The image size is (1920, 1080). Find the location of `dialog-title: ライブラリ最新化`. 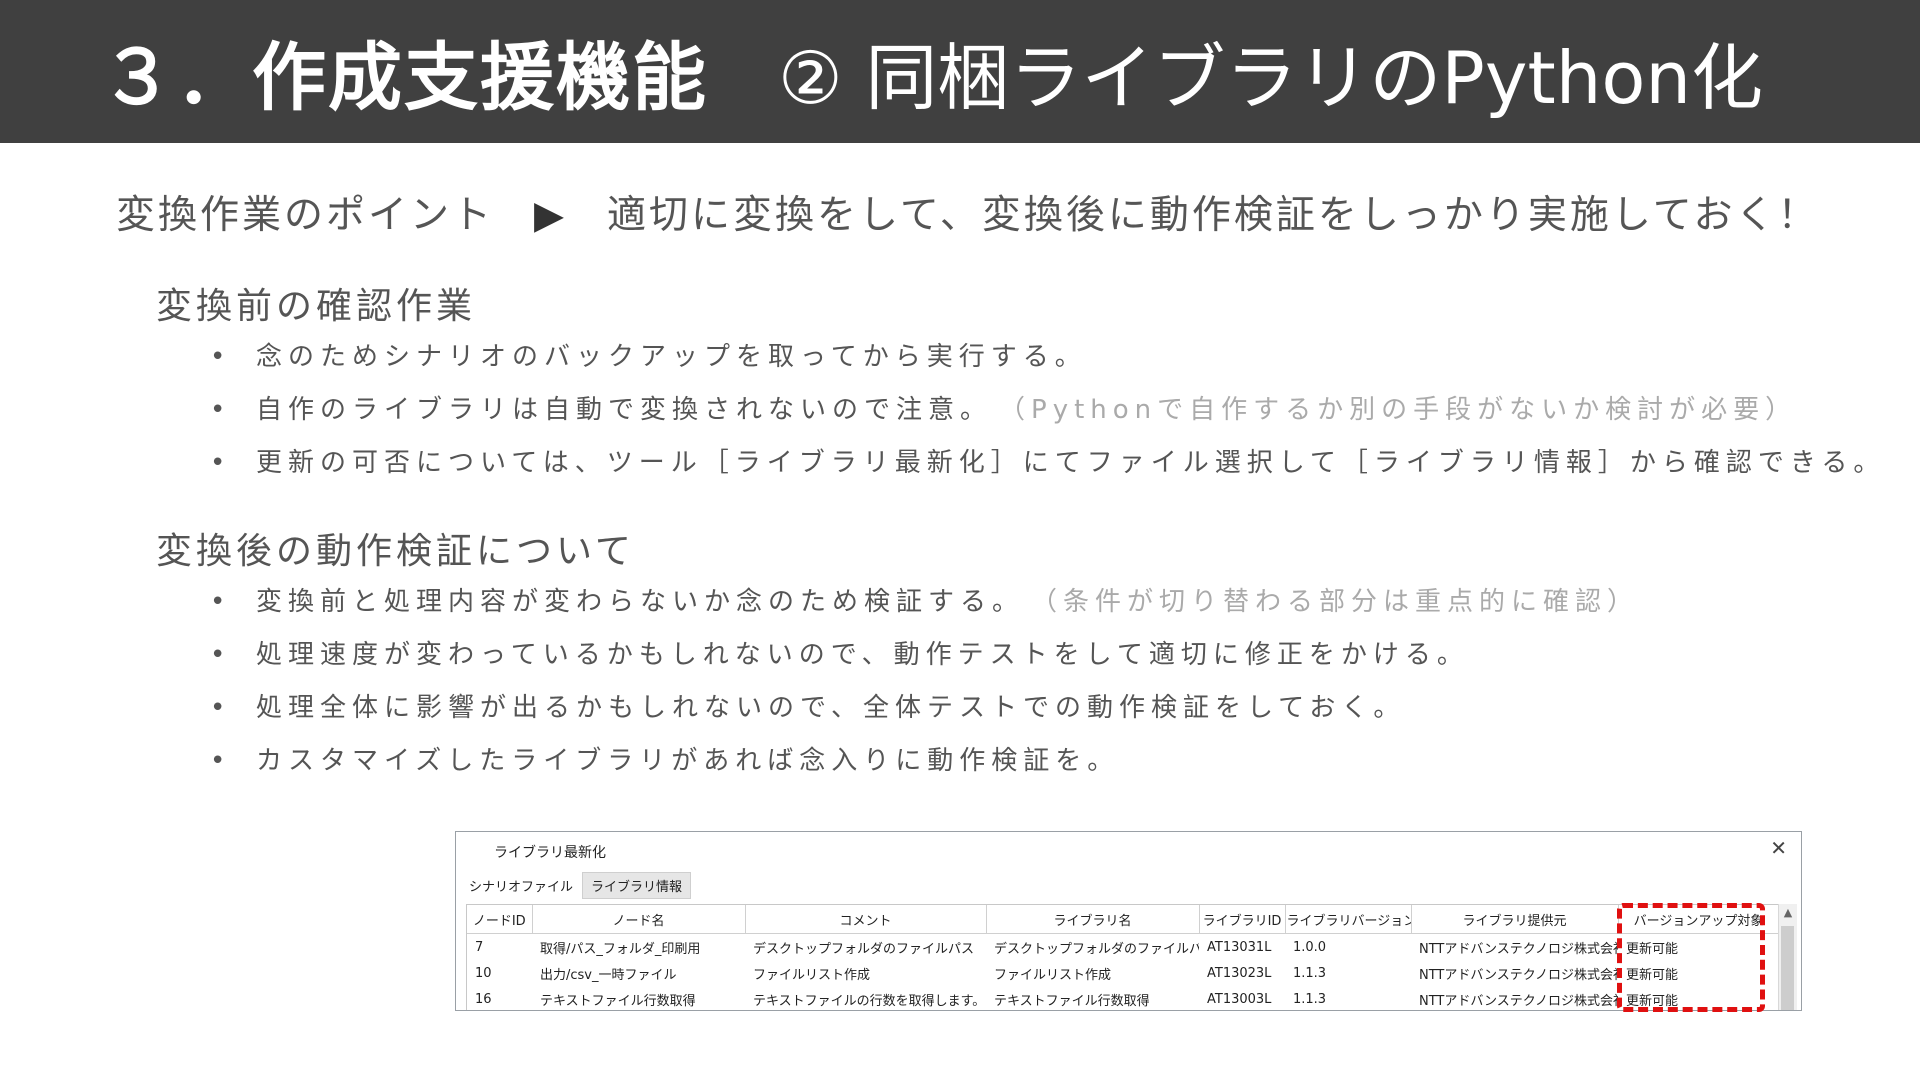

dialog-title: ライブラリ最新化 is located at coordinates (550, 853).